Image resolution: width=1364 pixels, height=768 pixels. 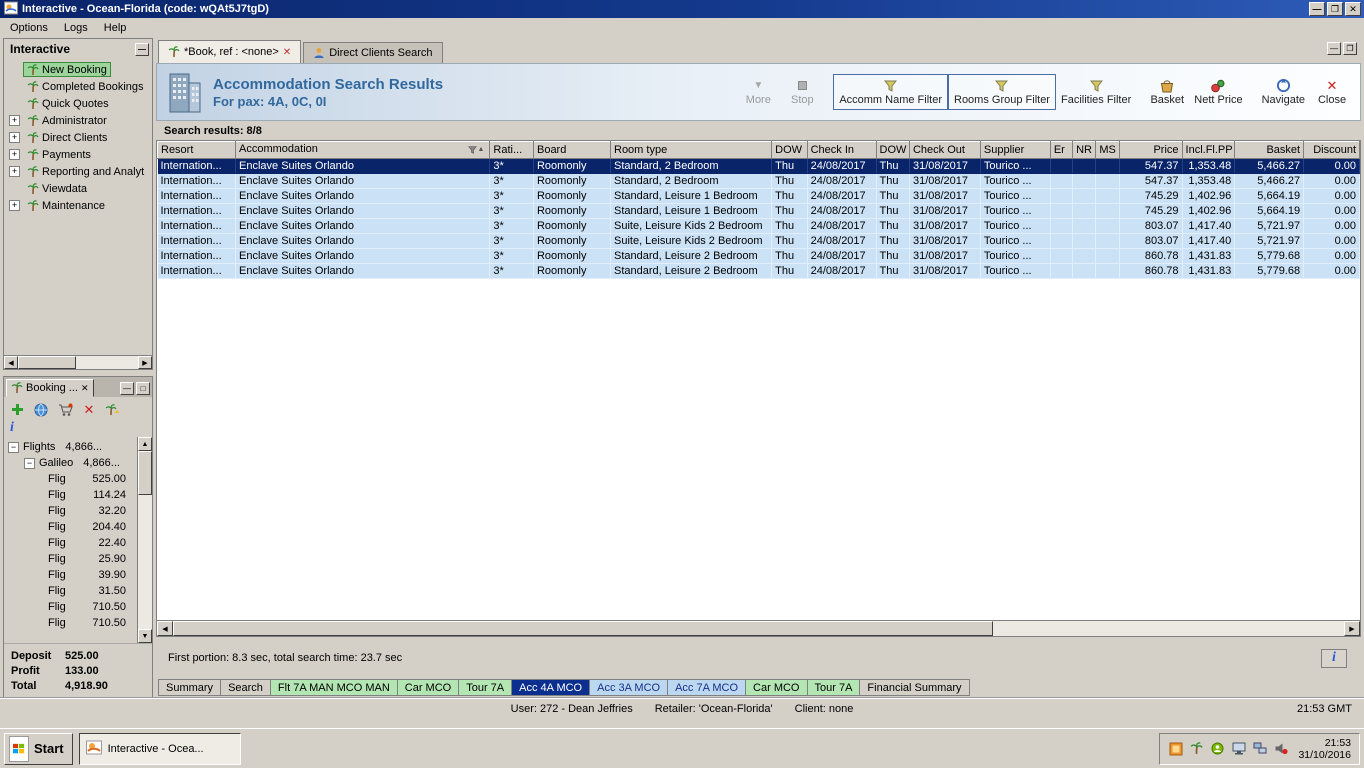 I want to click on grid-hscrollbar: ◀ ▶, so click(x=758, y=629).